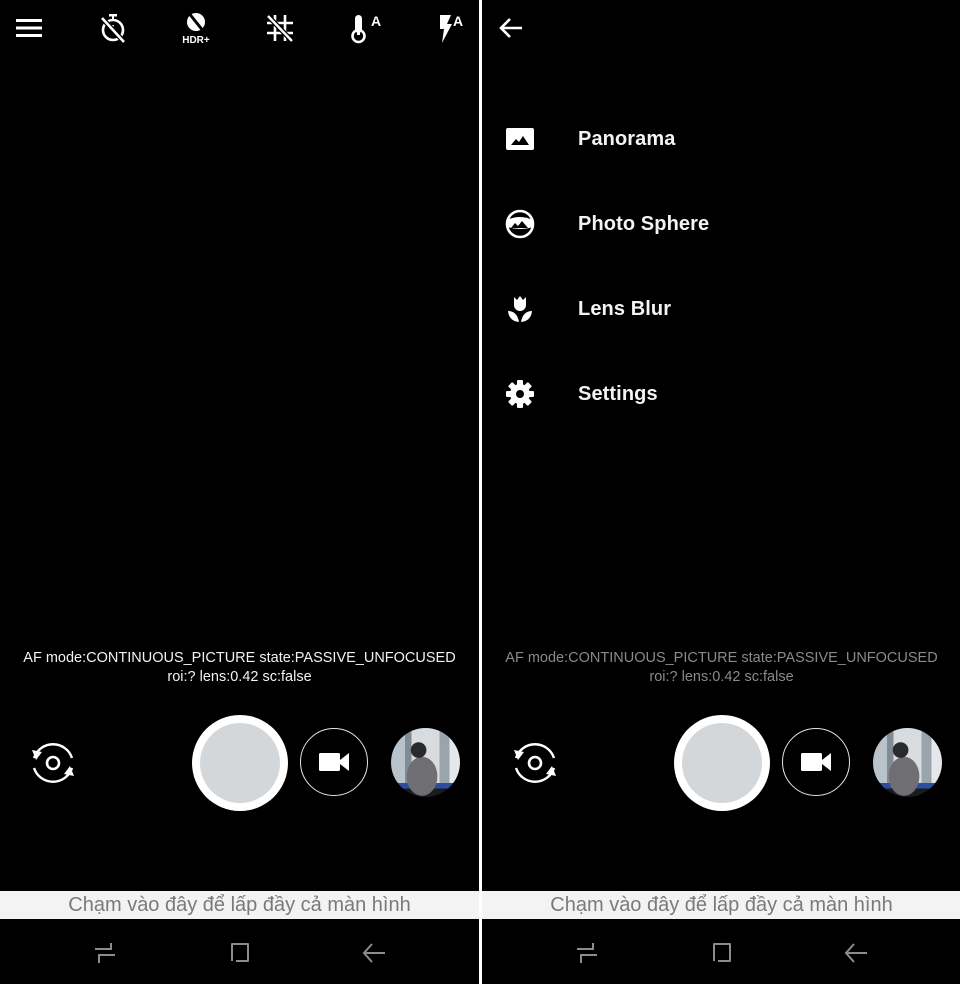 Image resolution: width=960 pixels, height=984 pixels. Describe the element at coordinates (196, 40) in the screenshot. I see `hdr-plus-label: HDR+` at that location.